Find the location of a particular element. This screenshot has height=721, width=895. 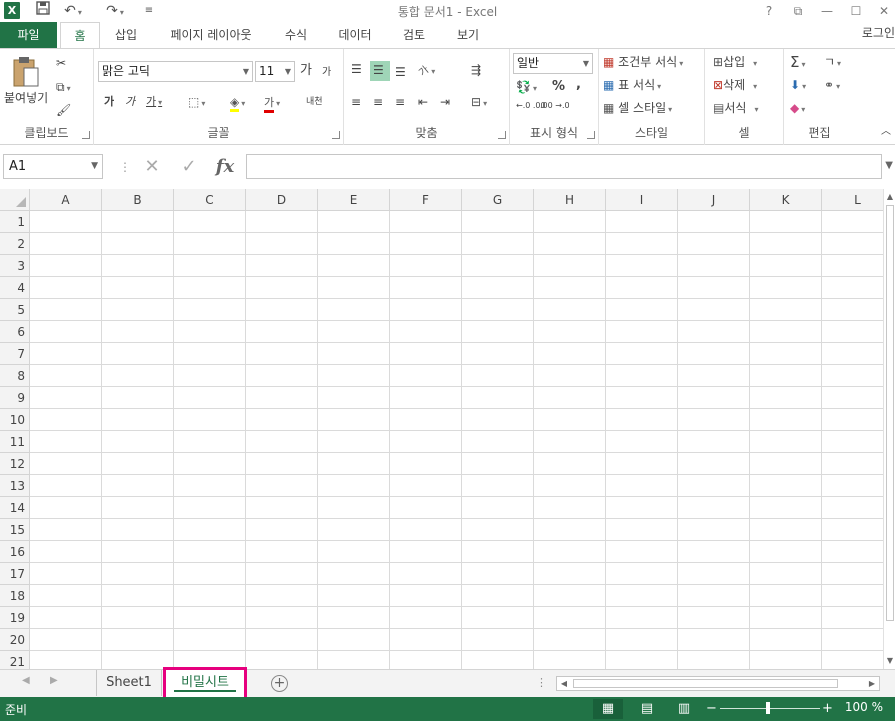

maximize-button: ☐ is located at coordinates (856, 11).